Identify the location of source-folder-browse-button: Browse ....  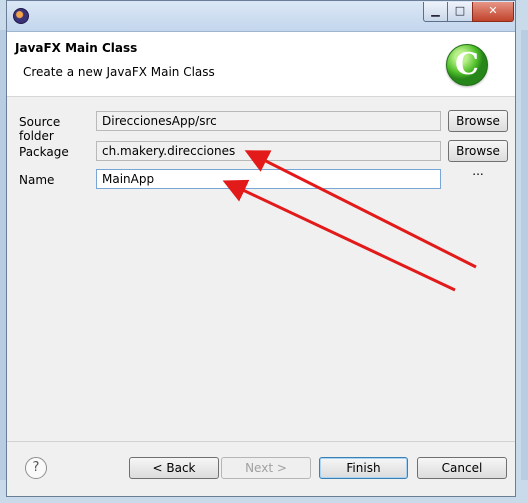
(478, 129).